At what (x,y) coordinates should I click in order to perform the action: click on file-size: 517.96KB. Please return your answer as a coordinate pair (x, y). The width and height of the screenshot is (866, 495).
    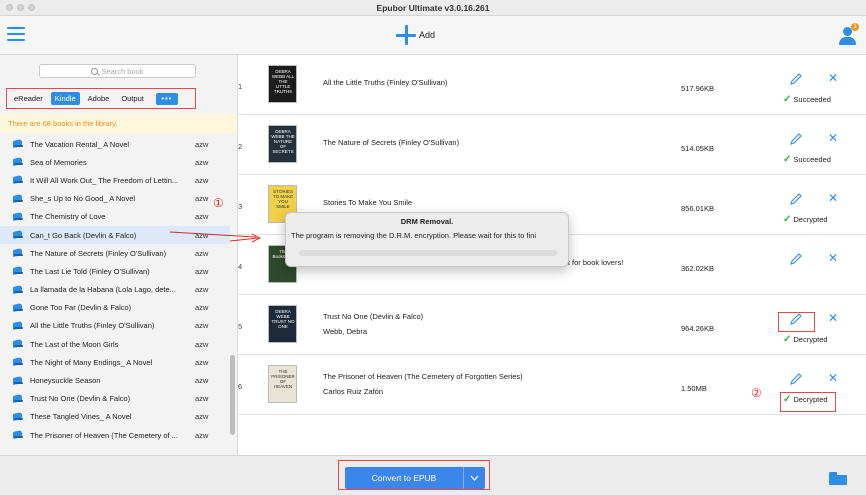
    Looking at the image, I should click on (697, 88).